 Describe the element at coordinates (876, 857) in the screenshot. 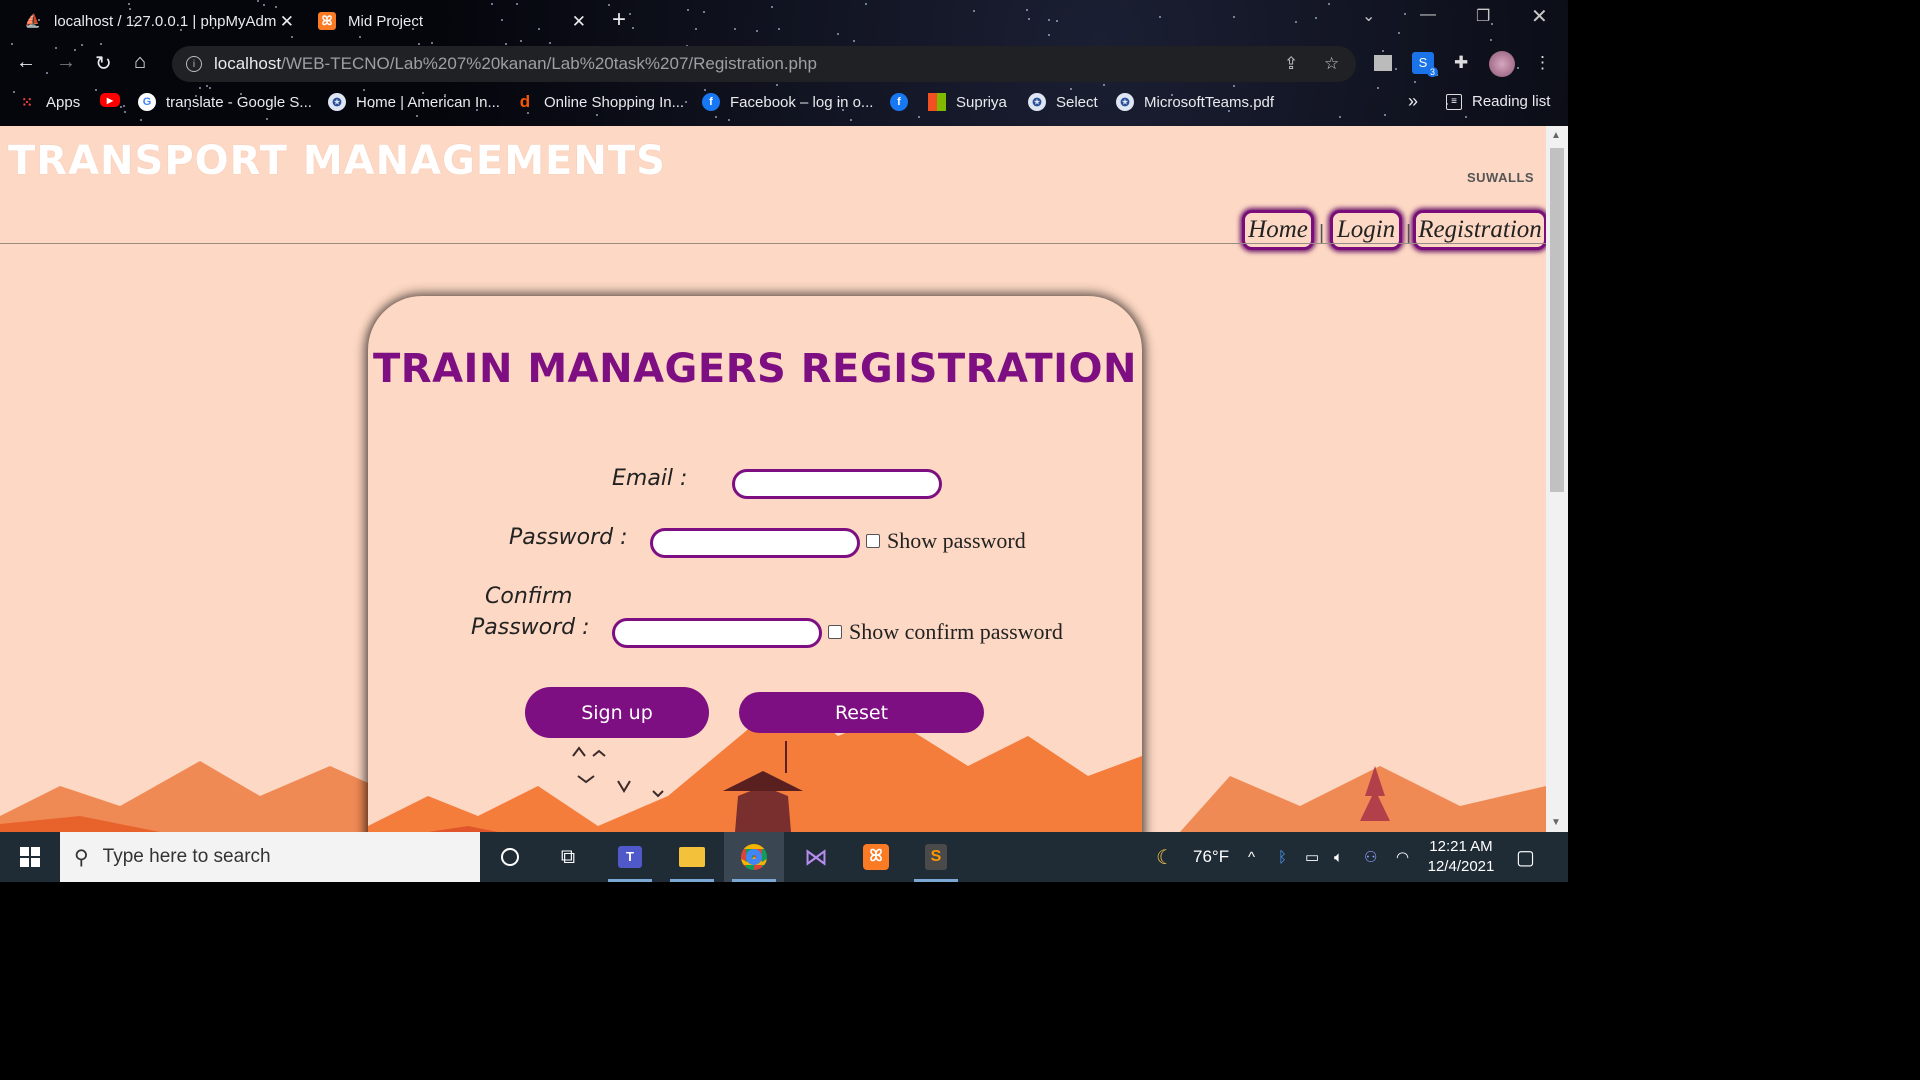

I see `xampp-app-icon: ꕤ` at that location.